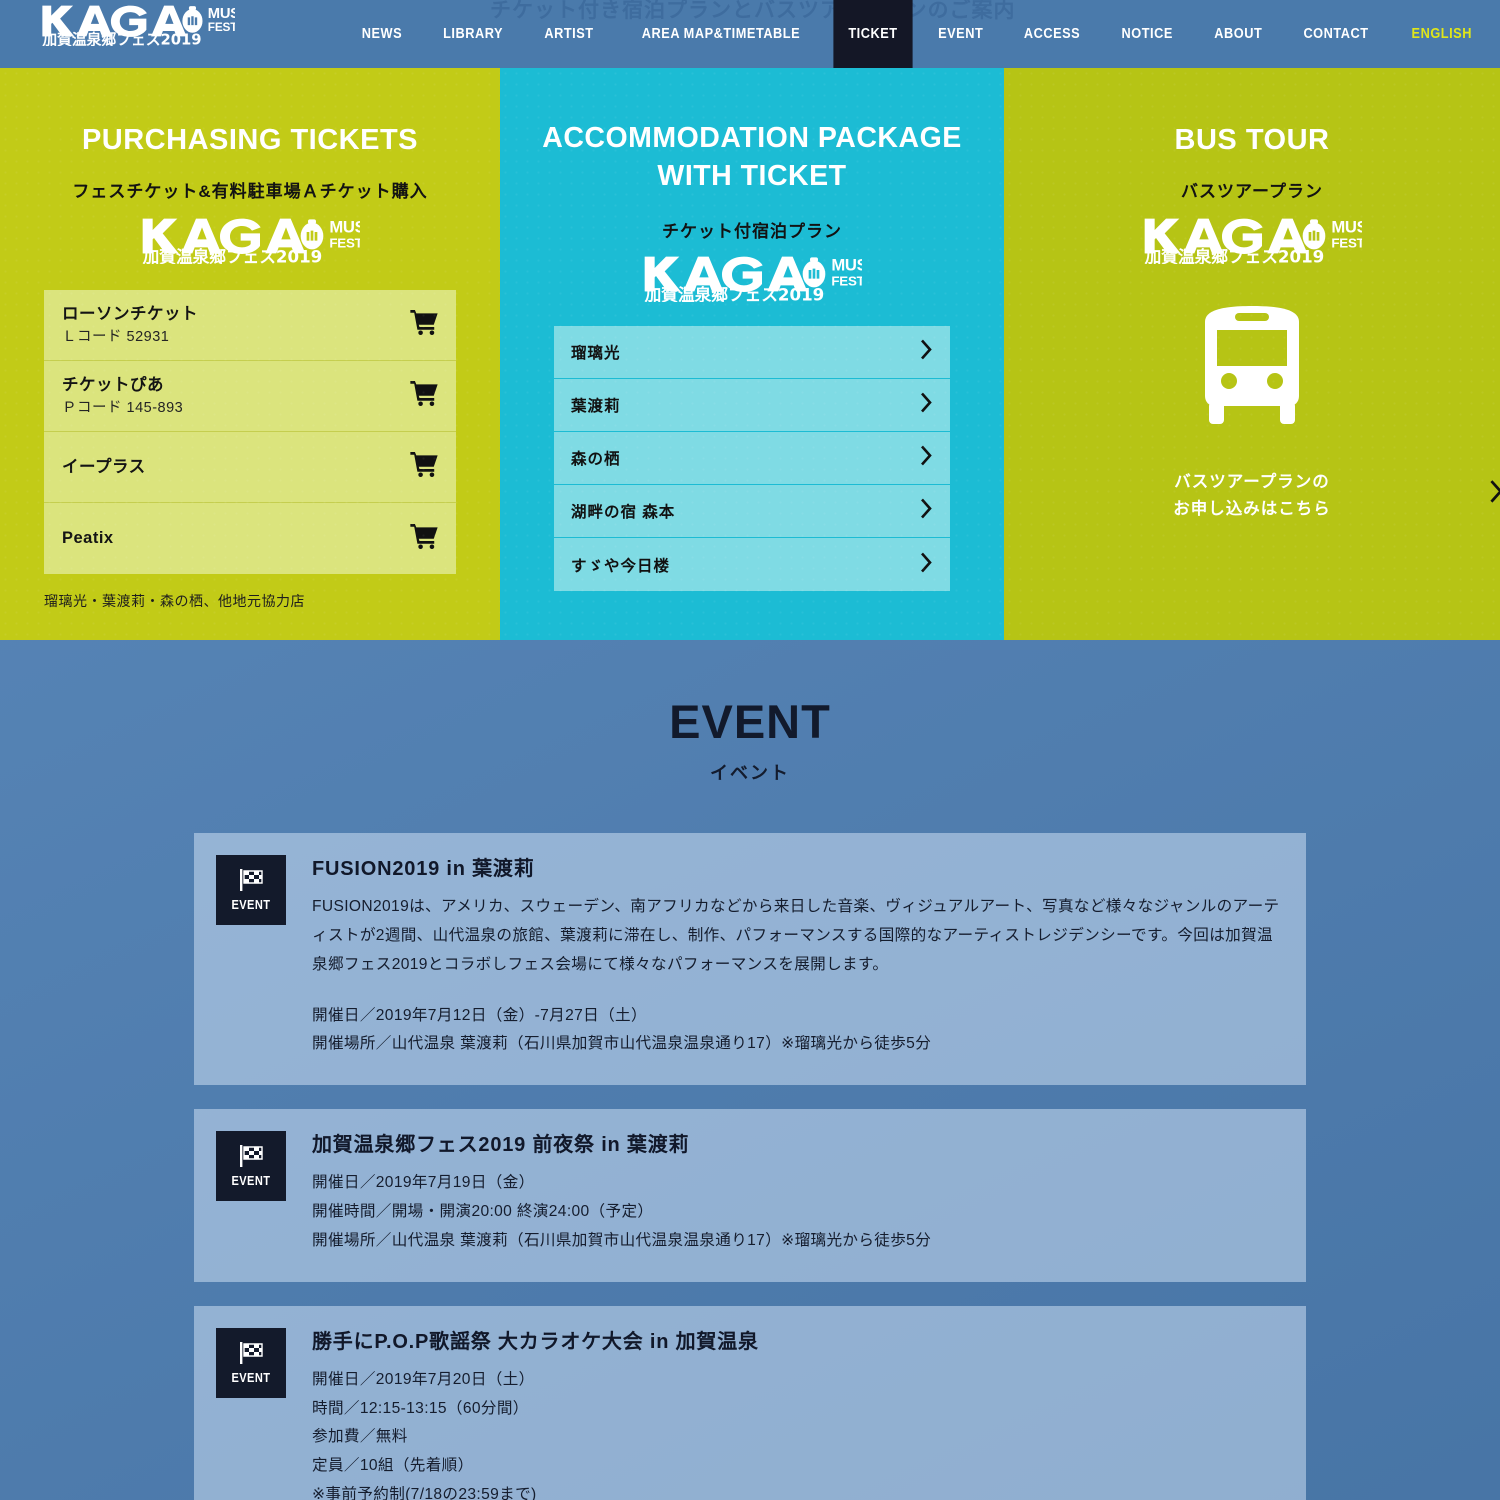 This screenshot has width=1500, height=1500. I want to click on ticket-vendor-code: Ｌコード 52931, so click(116, 336).